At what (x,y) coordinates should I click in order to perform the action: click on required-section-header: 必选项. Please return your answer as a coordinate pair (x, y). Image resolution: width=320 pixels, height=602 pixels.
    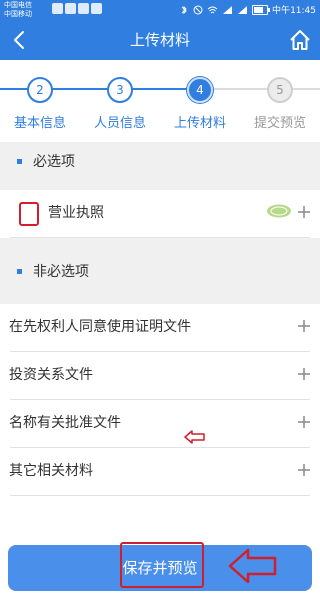
    Looking at the image, I should click on (160, 162).